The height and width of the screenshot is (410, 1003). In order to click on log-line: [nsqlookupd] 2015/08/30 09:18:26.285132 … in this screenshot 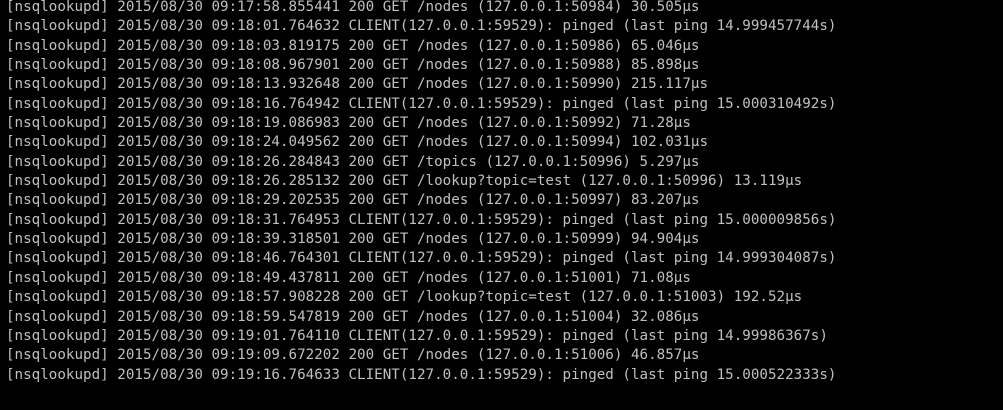, I will do `click(404, 181)`.